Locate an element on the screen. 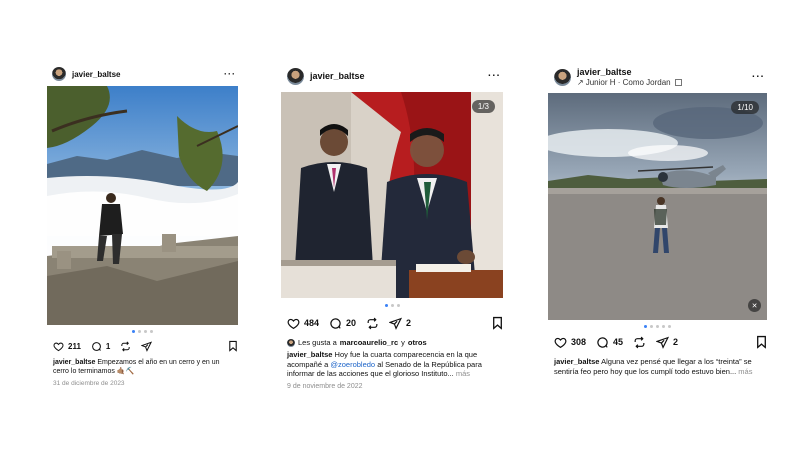 The width and height of the screenshot is (800, 450). like-action: 484 is located at coordinates (303, 323).